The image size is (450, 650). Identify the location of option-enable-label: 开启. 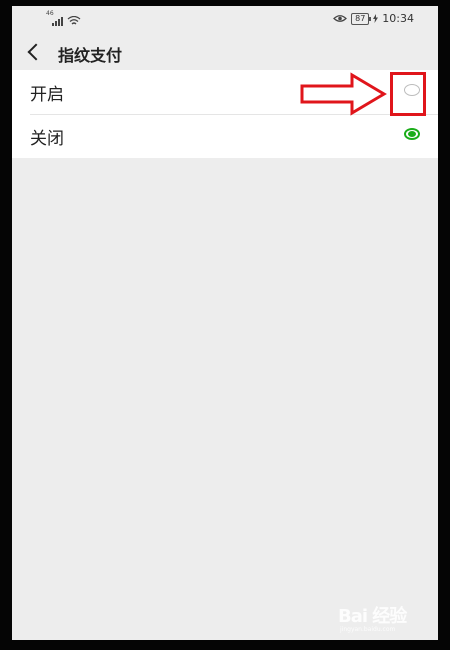
(47, 94).